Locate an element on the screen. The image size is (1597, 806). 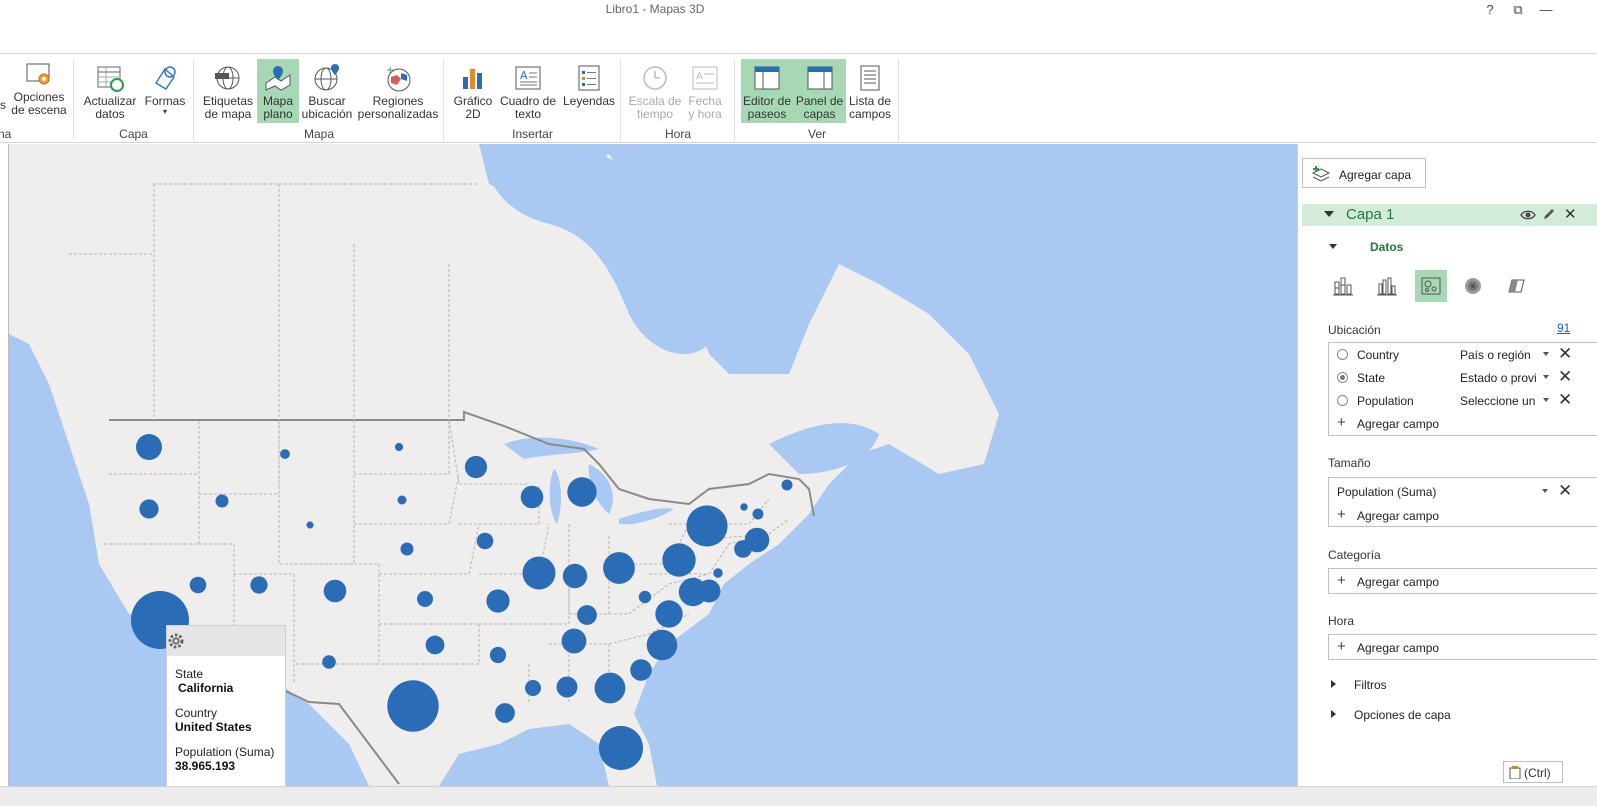
bubble-north-carolina is located at coordinates (662, 645).